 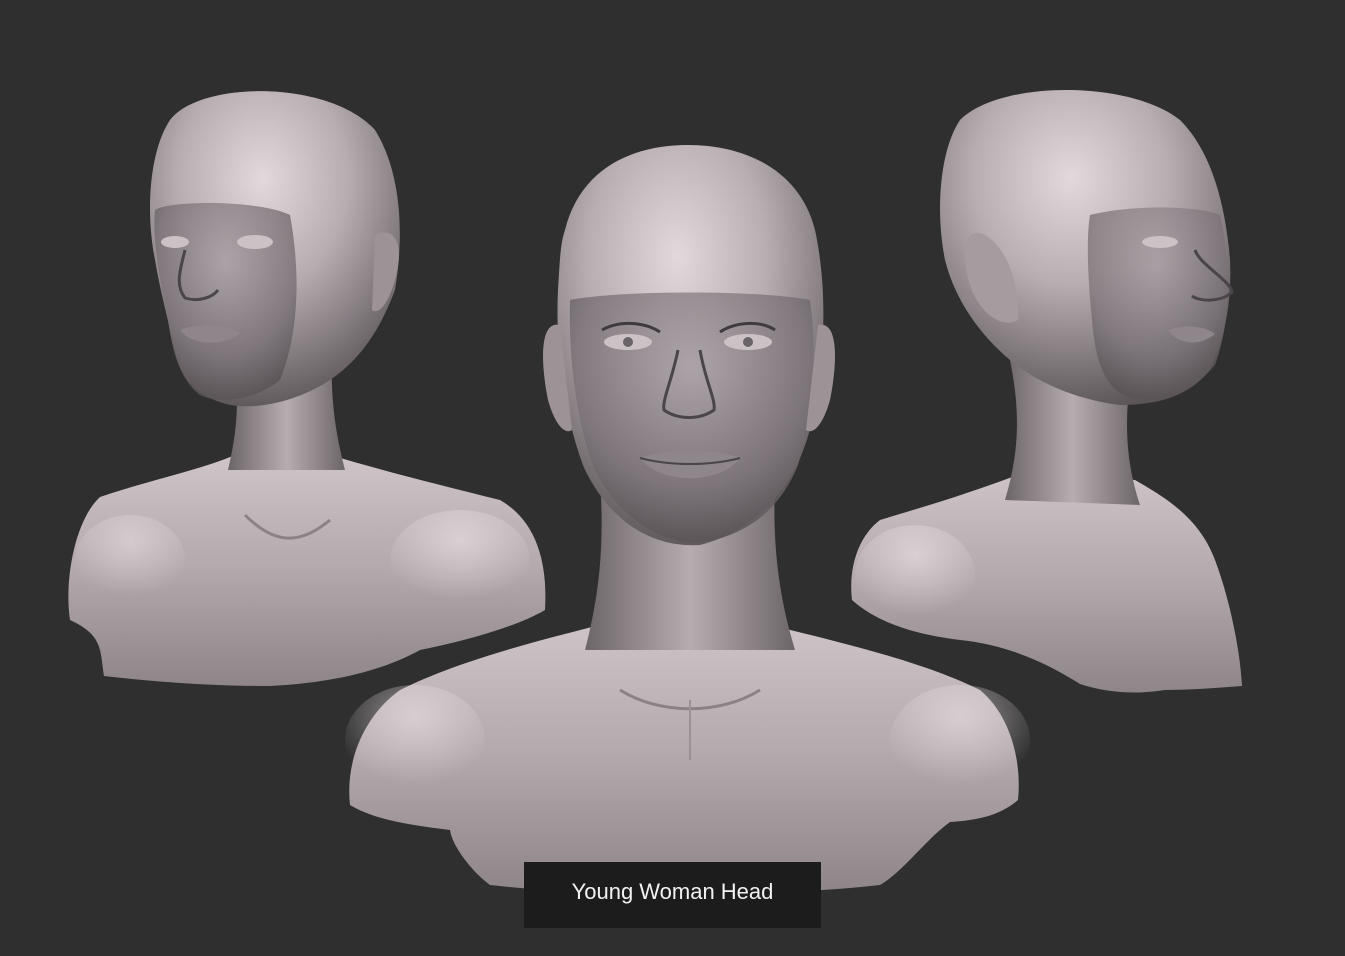 I want to click on caption-label: Young Woman Head, so click(x=672, y=895).